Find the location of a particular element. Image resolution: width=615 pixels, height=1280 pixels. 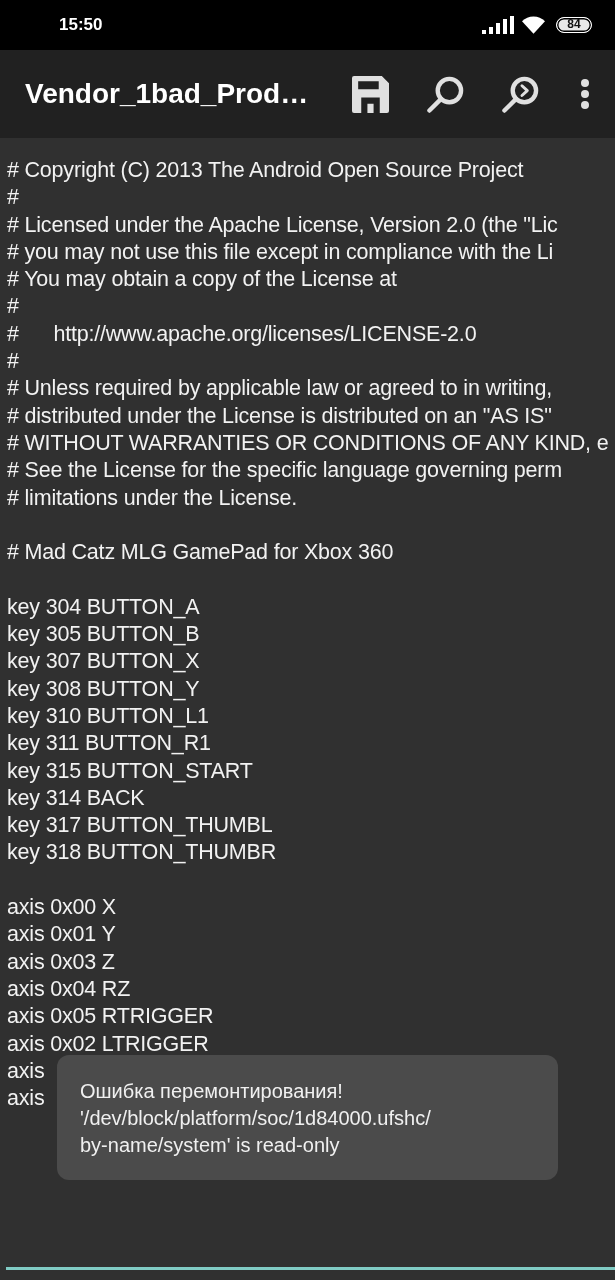

toast-text: Ошибка перемонтирования! '/dev/block/platform/soc/1d84000.ufshc/ by-name/system' is read-only is located at coordinates (256, 1118).